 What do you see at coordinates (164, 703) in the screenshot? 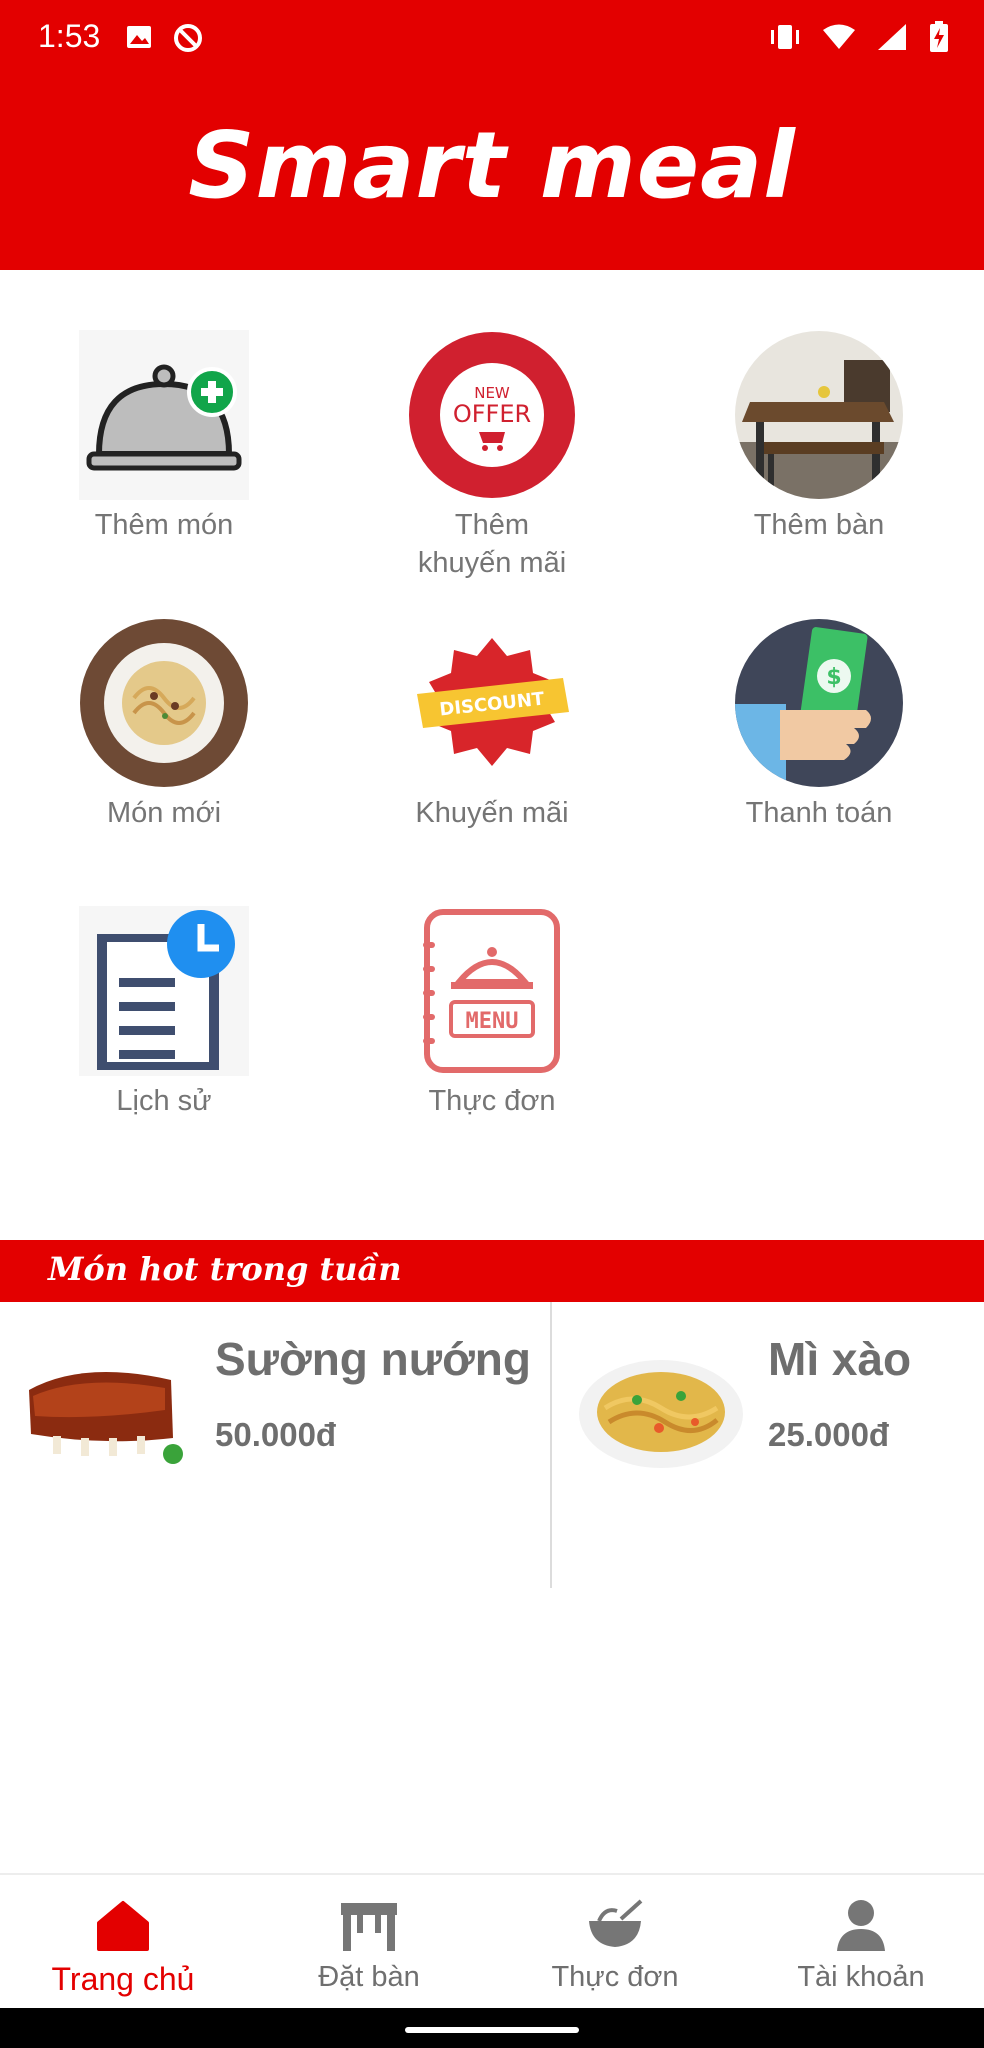
I see `noodle-plate-icon` at bounding box center [164, 703].